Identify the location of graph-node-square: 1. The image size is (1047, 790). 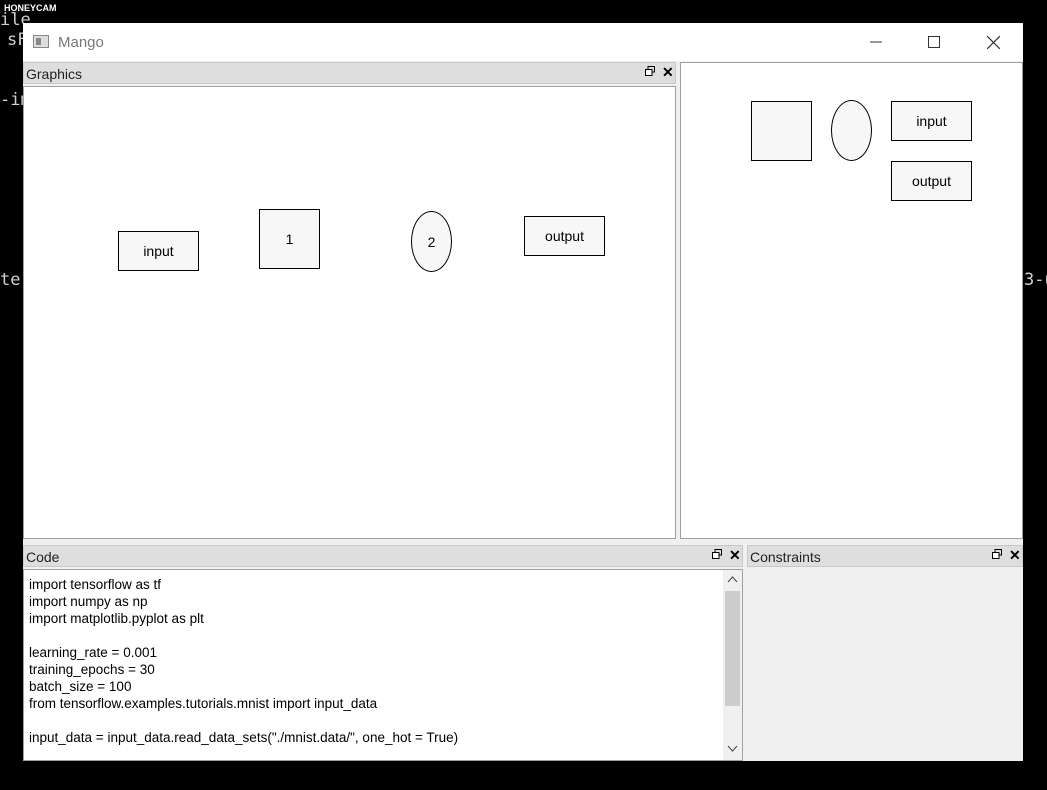
(289, 239).